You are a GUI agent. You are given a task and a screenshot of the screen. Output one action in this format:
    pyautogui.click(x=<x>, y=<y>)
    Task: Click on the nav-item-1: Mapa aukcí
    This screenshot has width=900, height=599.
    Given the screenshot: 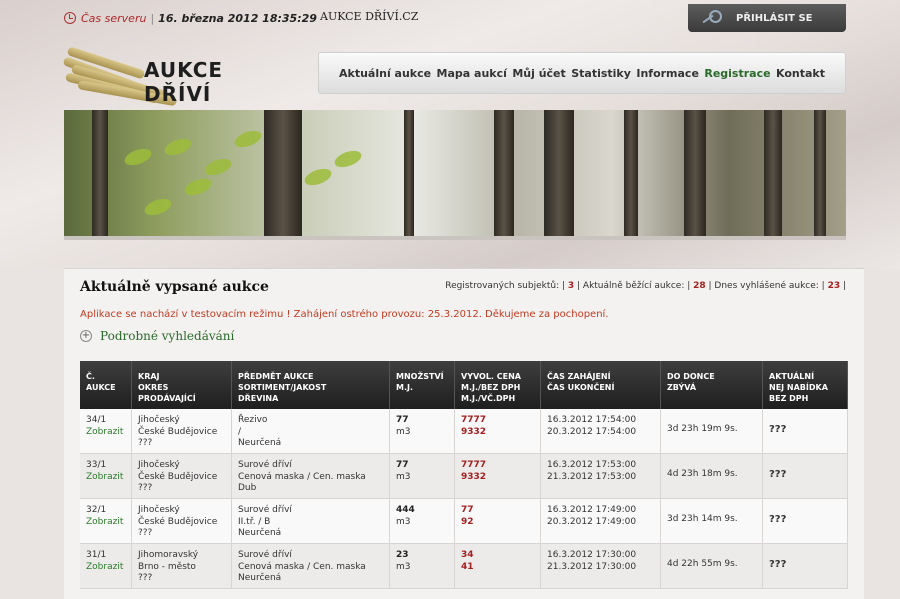 What is the action you would take?
    pyautogui.click(x=472, y=73)
    